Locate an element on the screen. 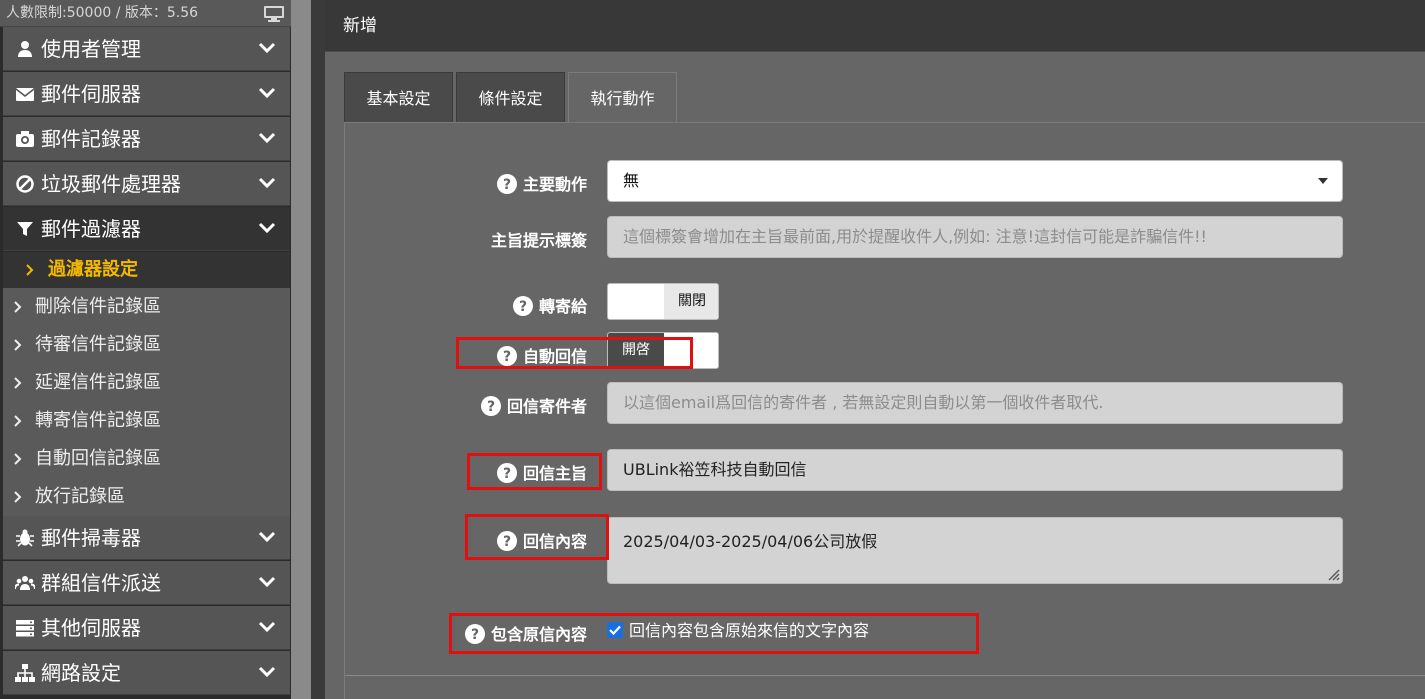 The width and height of the screenshot is (1425, 699). highlight-reply-content is located at coordinates (537, 537).